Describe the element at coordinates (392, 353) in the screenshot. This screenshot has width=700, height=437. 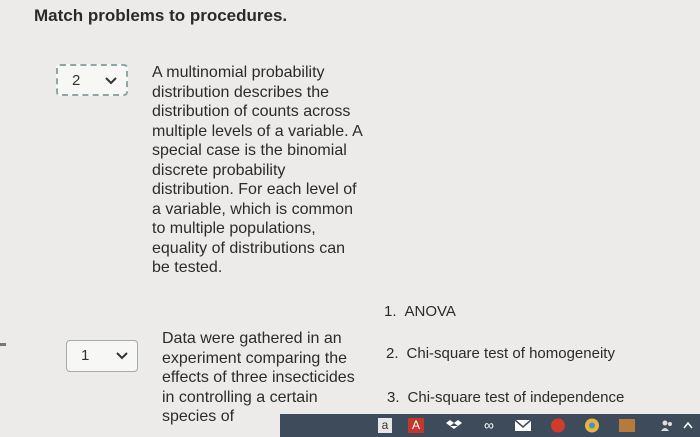
I see `procedure-option-number: 2.` at that location.